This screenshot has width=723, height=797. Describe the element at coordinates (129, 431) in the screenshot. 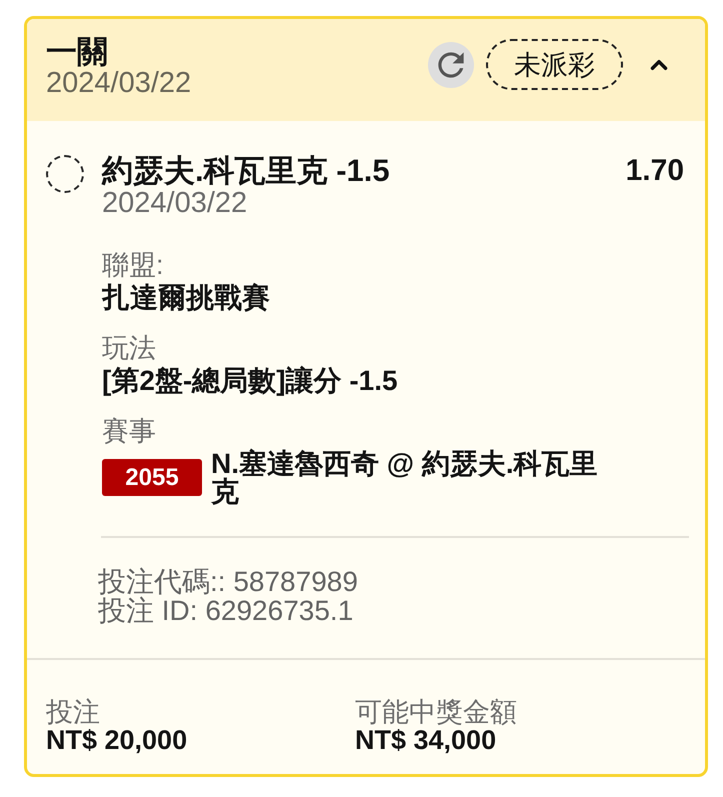

I see `field-label: 賽事` at that location.